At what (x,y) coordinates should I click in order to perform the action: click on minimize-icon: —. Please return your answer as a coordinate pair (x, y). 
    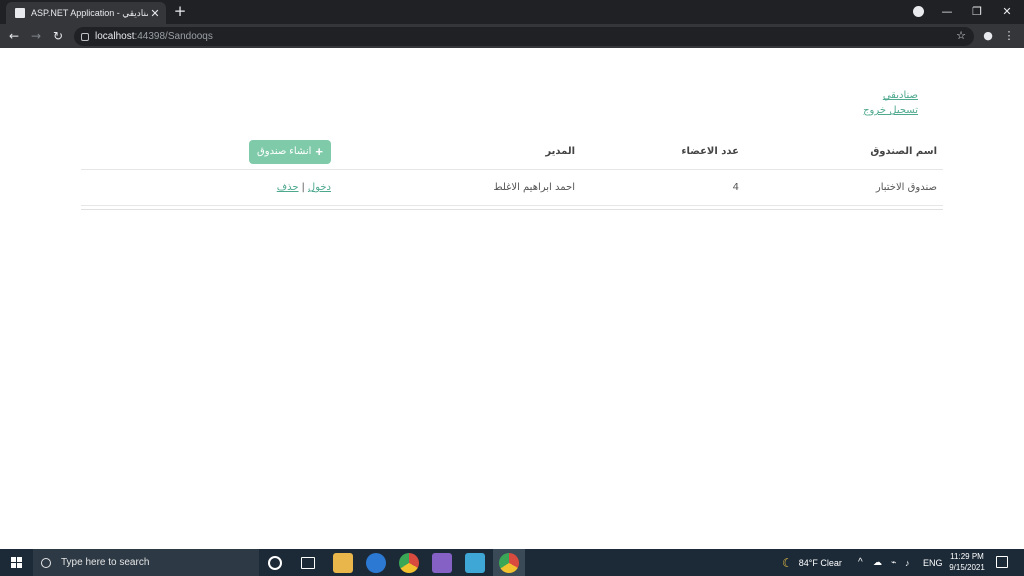
    Looking at the image, I should click on (947, 12).